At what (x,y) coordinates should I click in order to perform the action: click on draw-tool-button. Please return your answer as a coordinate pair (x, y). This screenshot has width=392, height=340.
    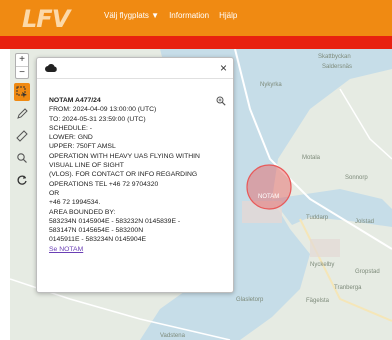
    Looking at the image, I should click on (22, 114).